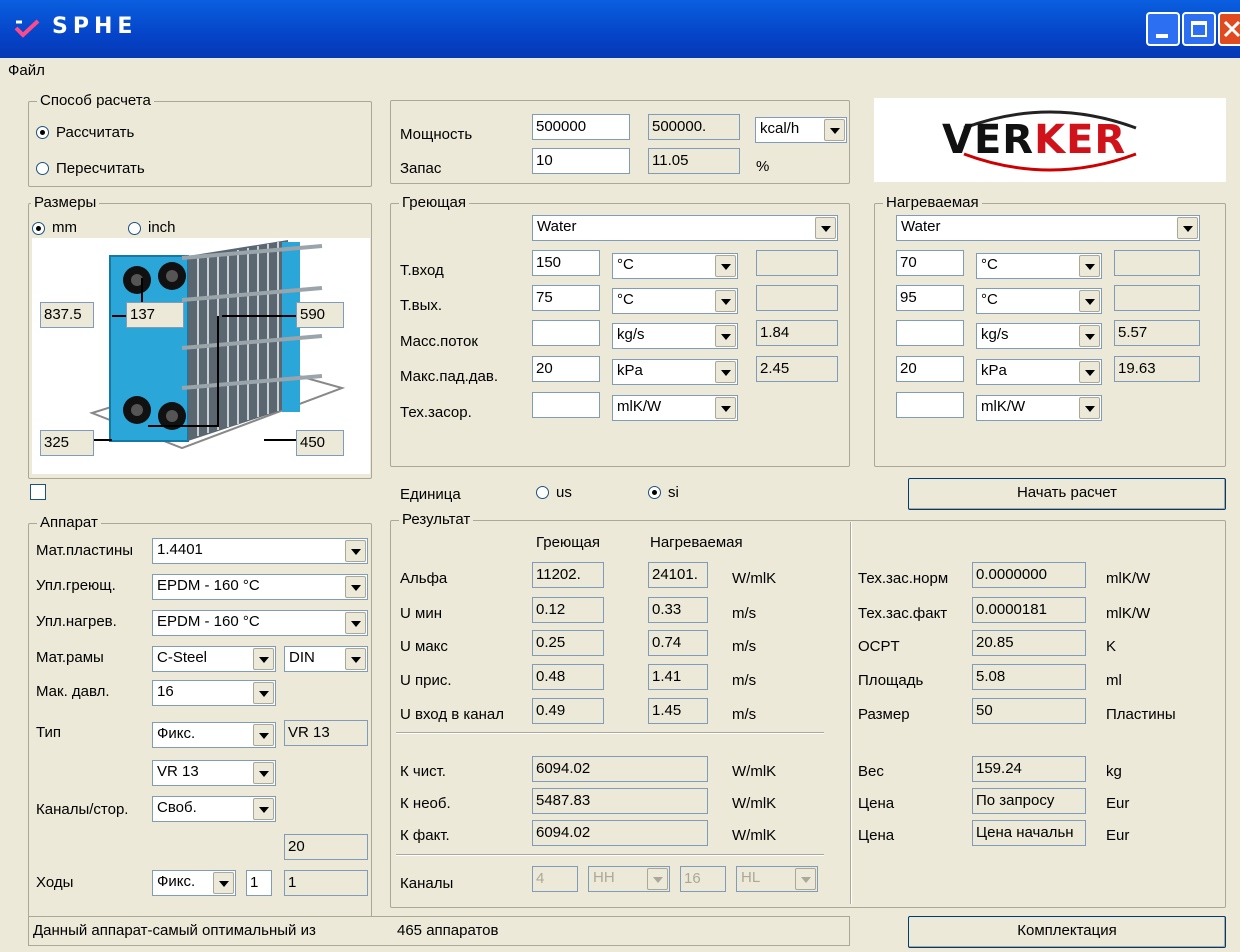  What do you see at coordinates (1029, 769) in the screenshot?
I see `right-row-value: 159.24` at bounding box center [1029, 769].